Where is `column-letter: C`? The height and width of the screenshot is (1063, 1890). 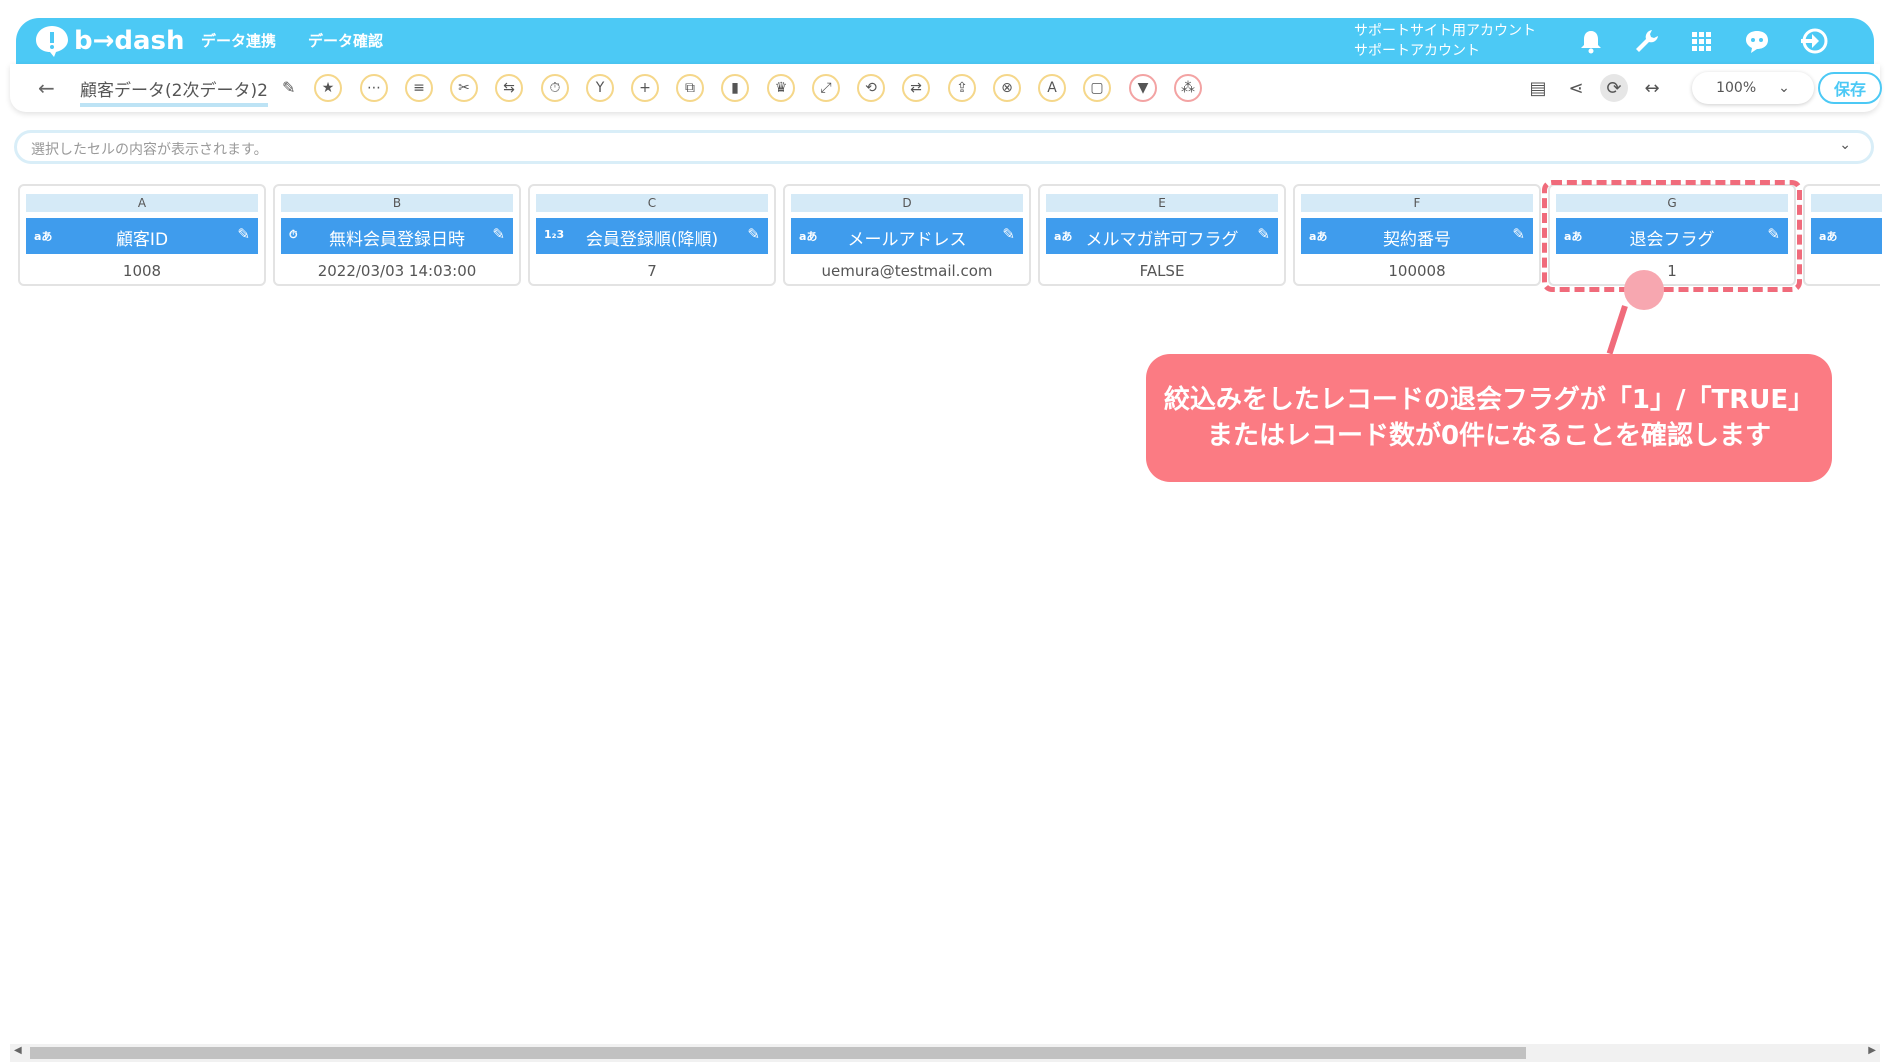
column-letter: C is located at coordinates (652, 203).